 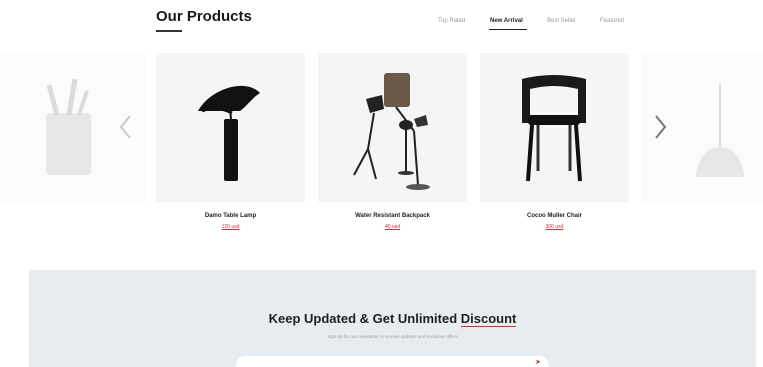 What do you see at coordinates (391, 131) in the screenshot?
I see `floor-lamp-set-icon` at bounding box center [391, 131].